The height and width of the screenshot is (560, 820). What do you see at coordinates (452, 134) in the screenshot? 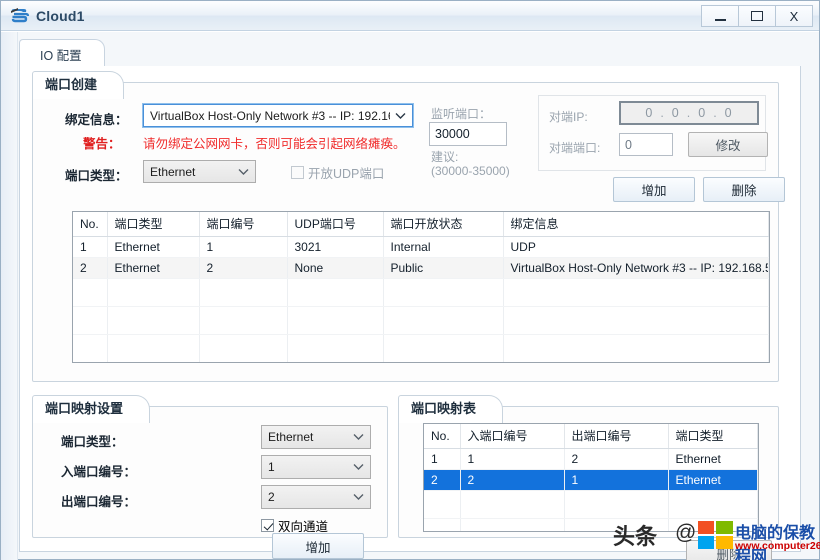
I see `listen-port-value: 30000` at bounding box center [452, 134].